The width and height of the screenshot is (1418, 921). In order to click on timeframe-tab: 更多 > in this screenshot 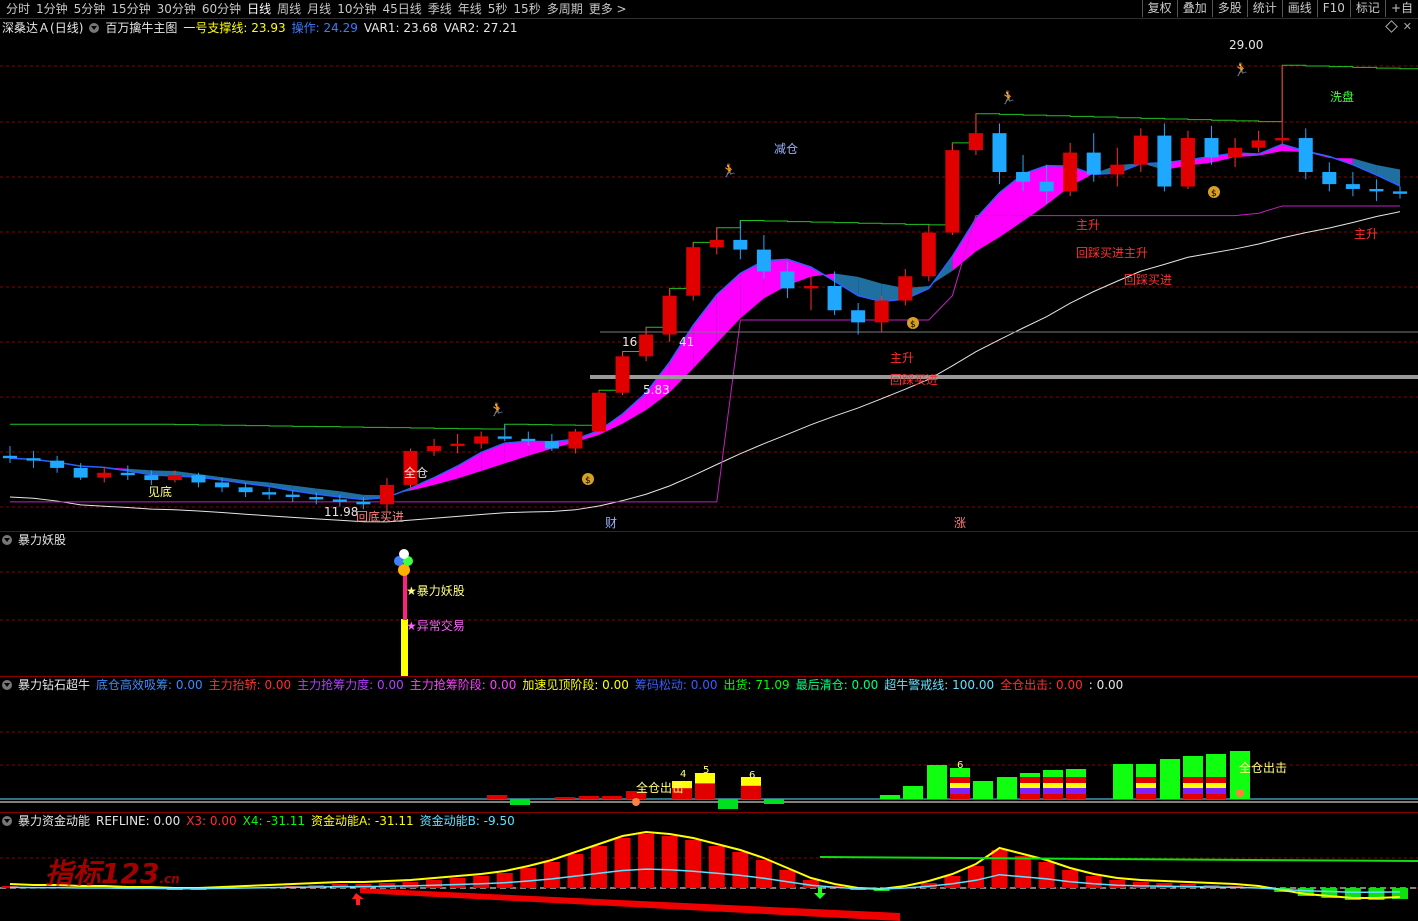, I will do `click(608, 9)`.